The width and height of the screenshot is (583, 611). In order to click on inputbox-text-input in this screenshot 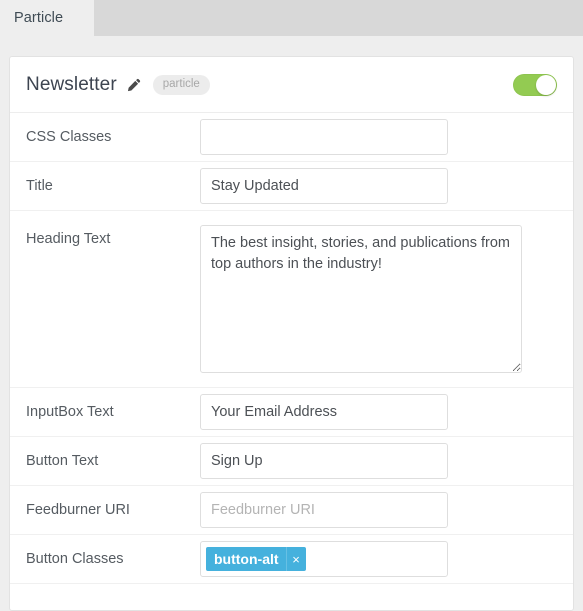, I will do `click(324, 412)`.